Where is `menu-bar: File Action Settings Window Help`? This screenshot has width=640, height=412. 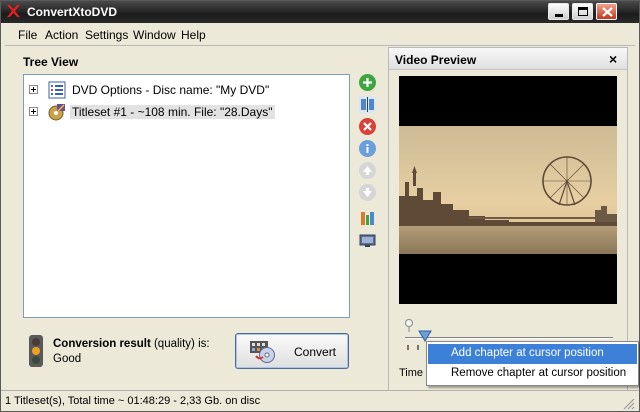
menu-bar: File Action Settings Window Help is located at coordinates (320, 35).